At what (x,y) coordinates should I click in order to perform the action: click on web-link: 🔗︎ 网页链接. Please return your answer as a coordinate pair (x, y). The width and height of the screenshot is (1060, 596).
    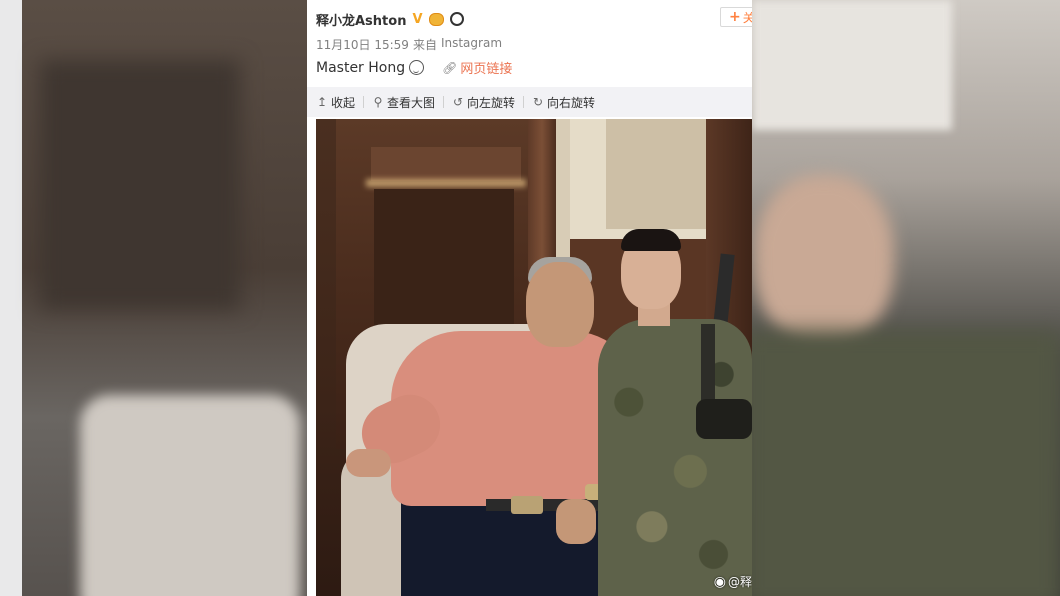
    Looking at the image, I should click on (477, 68).